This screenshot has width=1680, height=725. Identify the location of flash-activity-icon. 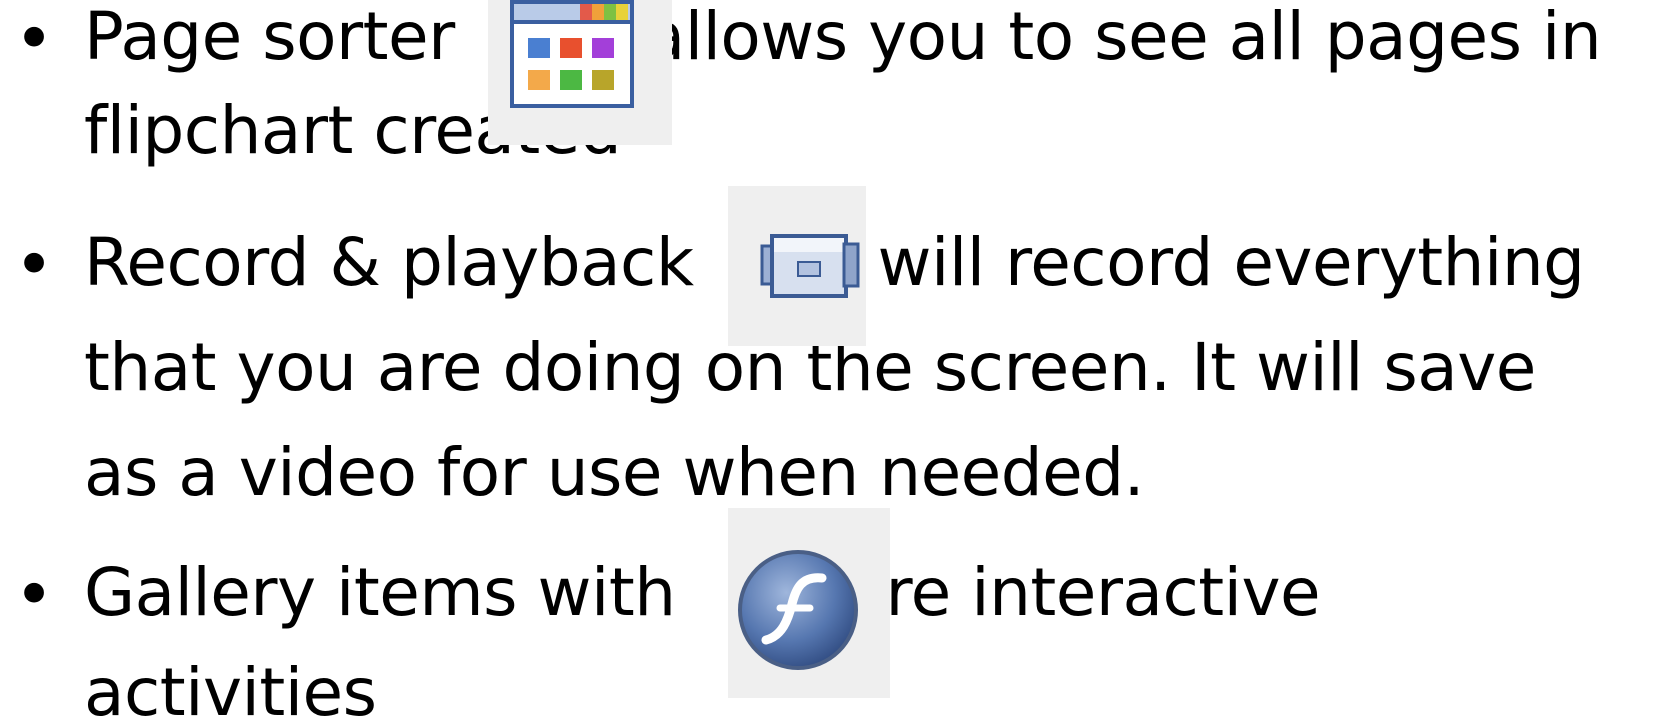
(798, 610).